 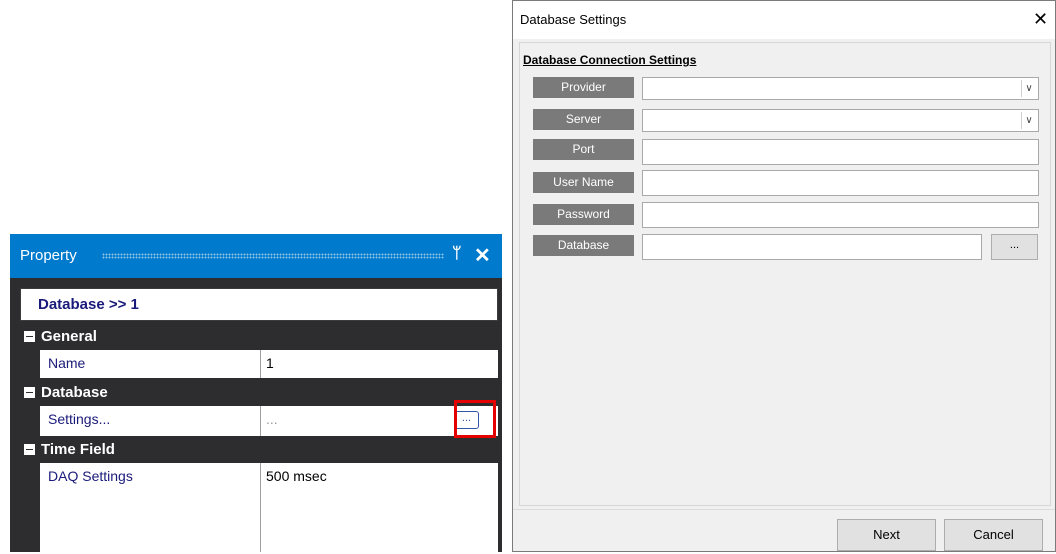 What do you see at coordinates (840, 152) in the screenshot?
I see `port-input` at bounding box center [840, 152].